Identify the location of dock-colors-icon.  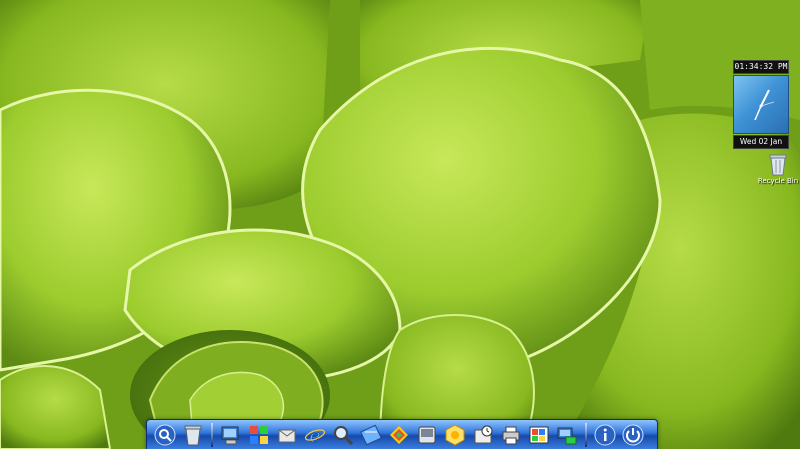
(399, 435).